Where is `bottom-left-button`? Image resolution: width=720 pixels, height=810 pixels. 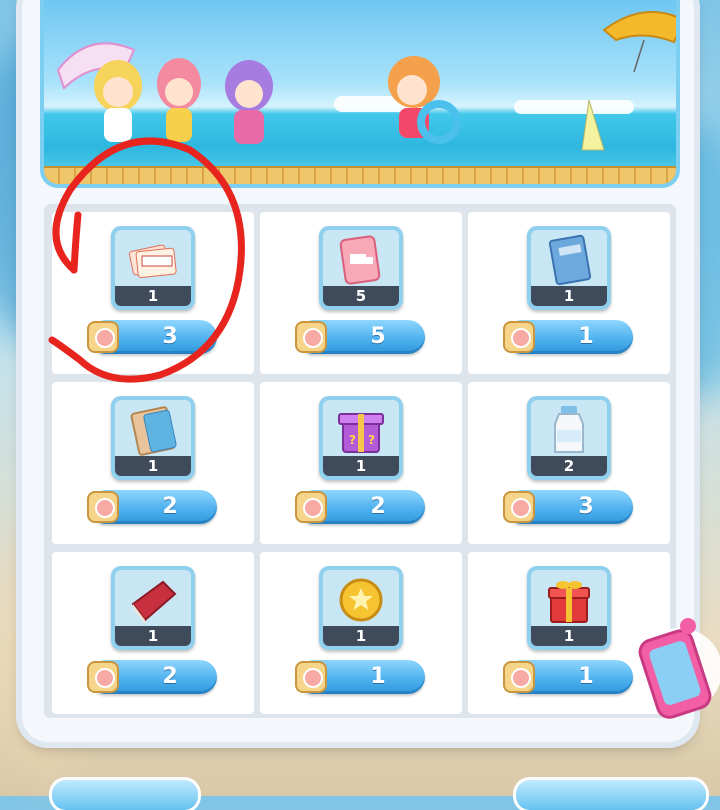
bottom-left-button is located at coordinates (125, 795).